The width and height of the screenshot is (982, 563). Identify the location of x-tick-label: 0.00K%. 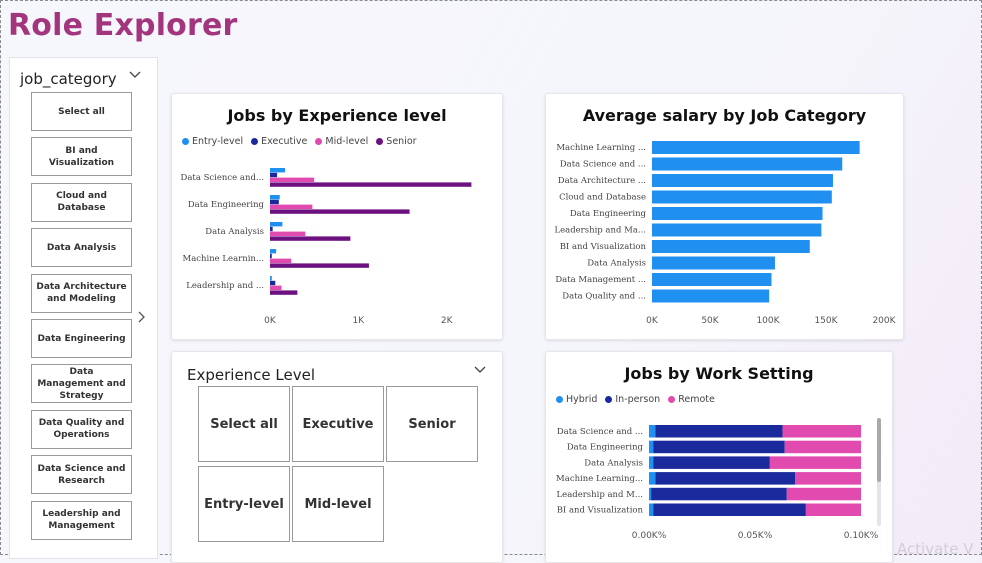
(649, 536).